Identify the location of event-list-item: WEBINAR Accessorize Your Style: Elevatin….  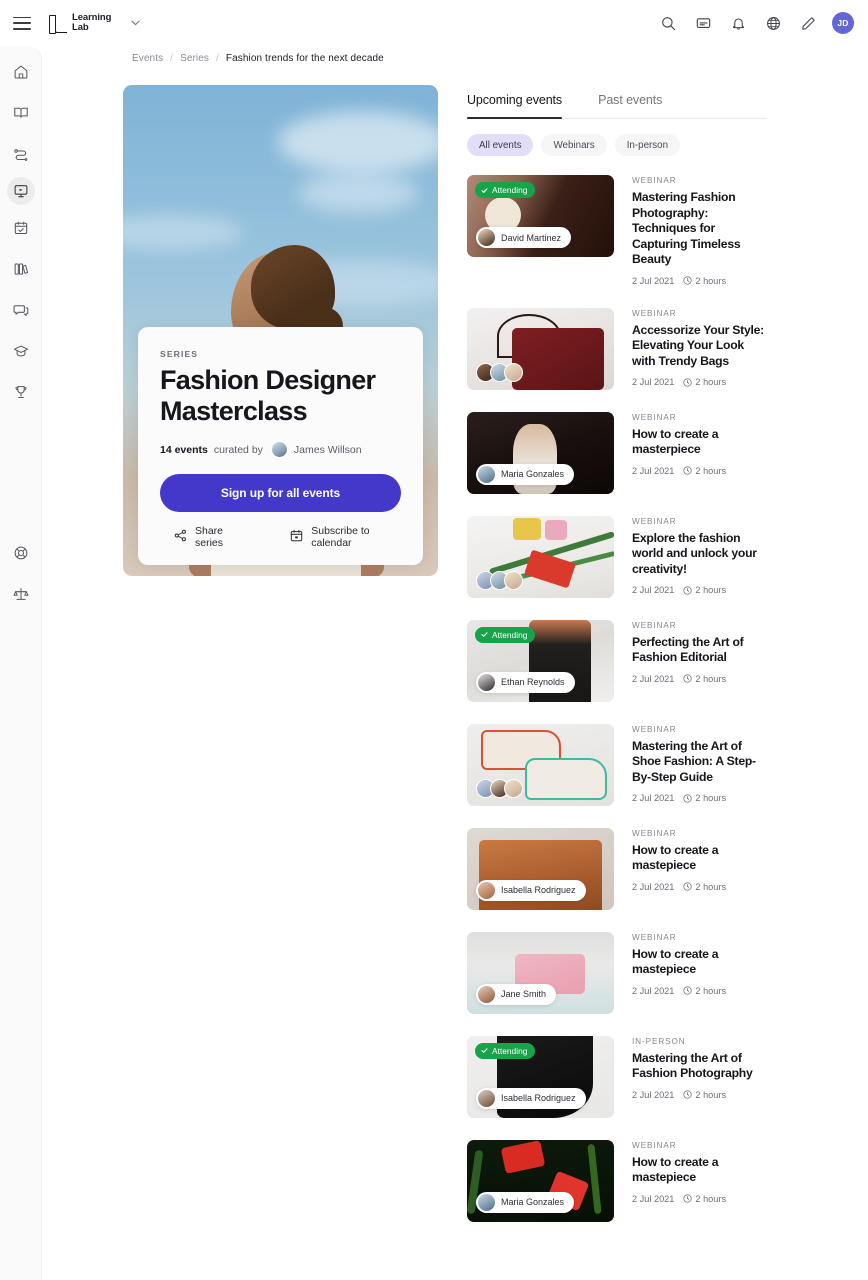
(617, 348).